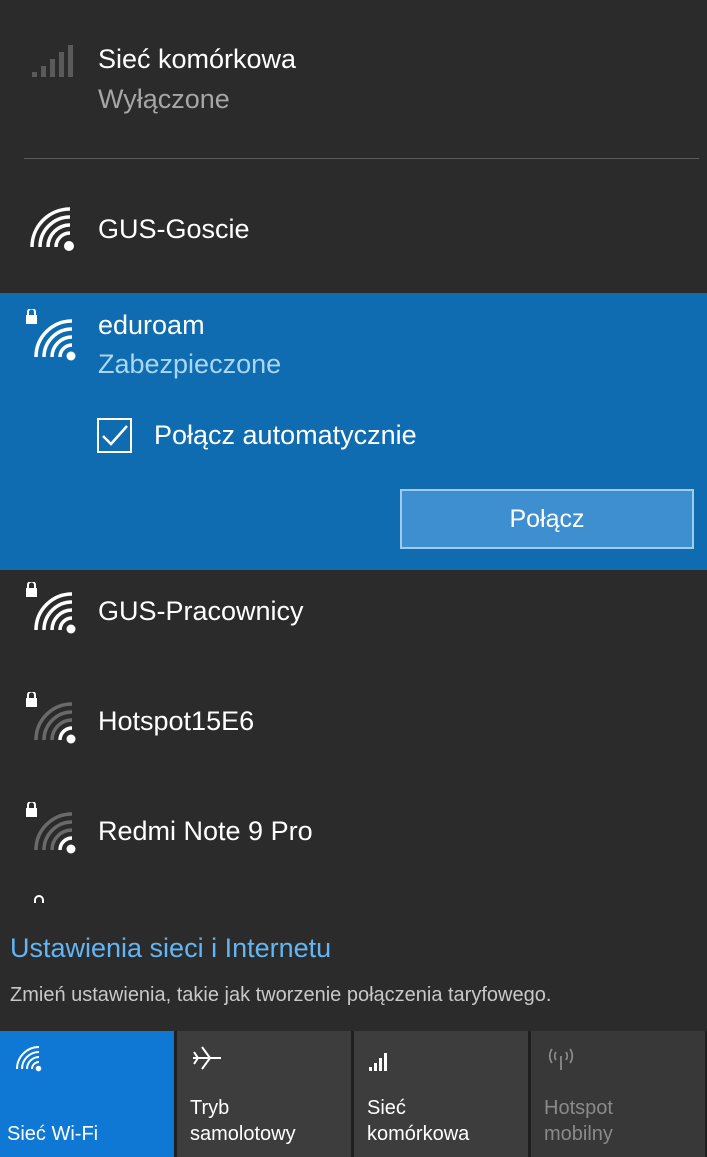  What do you see at coordinates (210, 1108) in the screenshot?
I see `tile-label-line1: Tryb` at bounding box center [210, 1108].